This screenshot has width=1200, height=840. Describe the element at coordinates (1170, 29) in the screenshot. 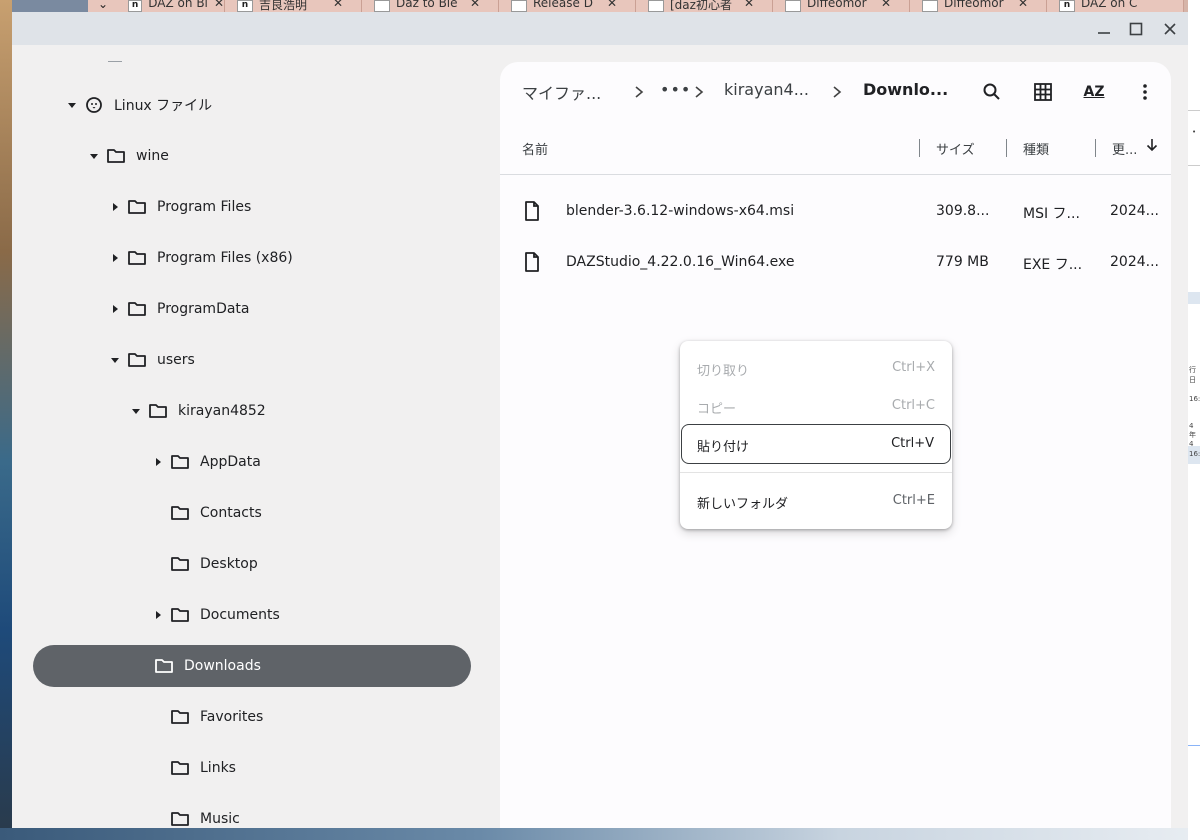

I see `close-button` at that location.